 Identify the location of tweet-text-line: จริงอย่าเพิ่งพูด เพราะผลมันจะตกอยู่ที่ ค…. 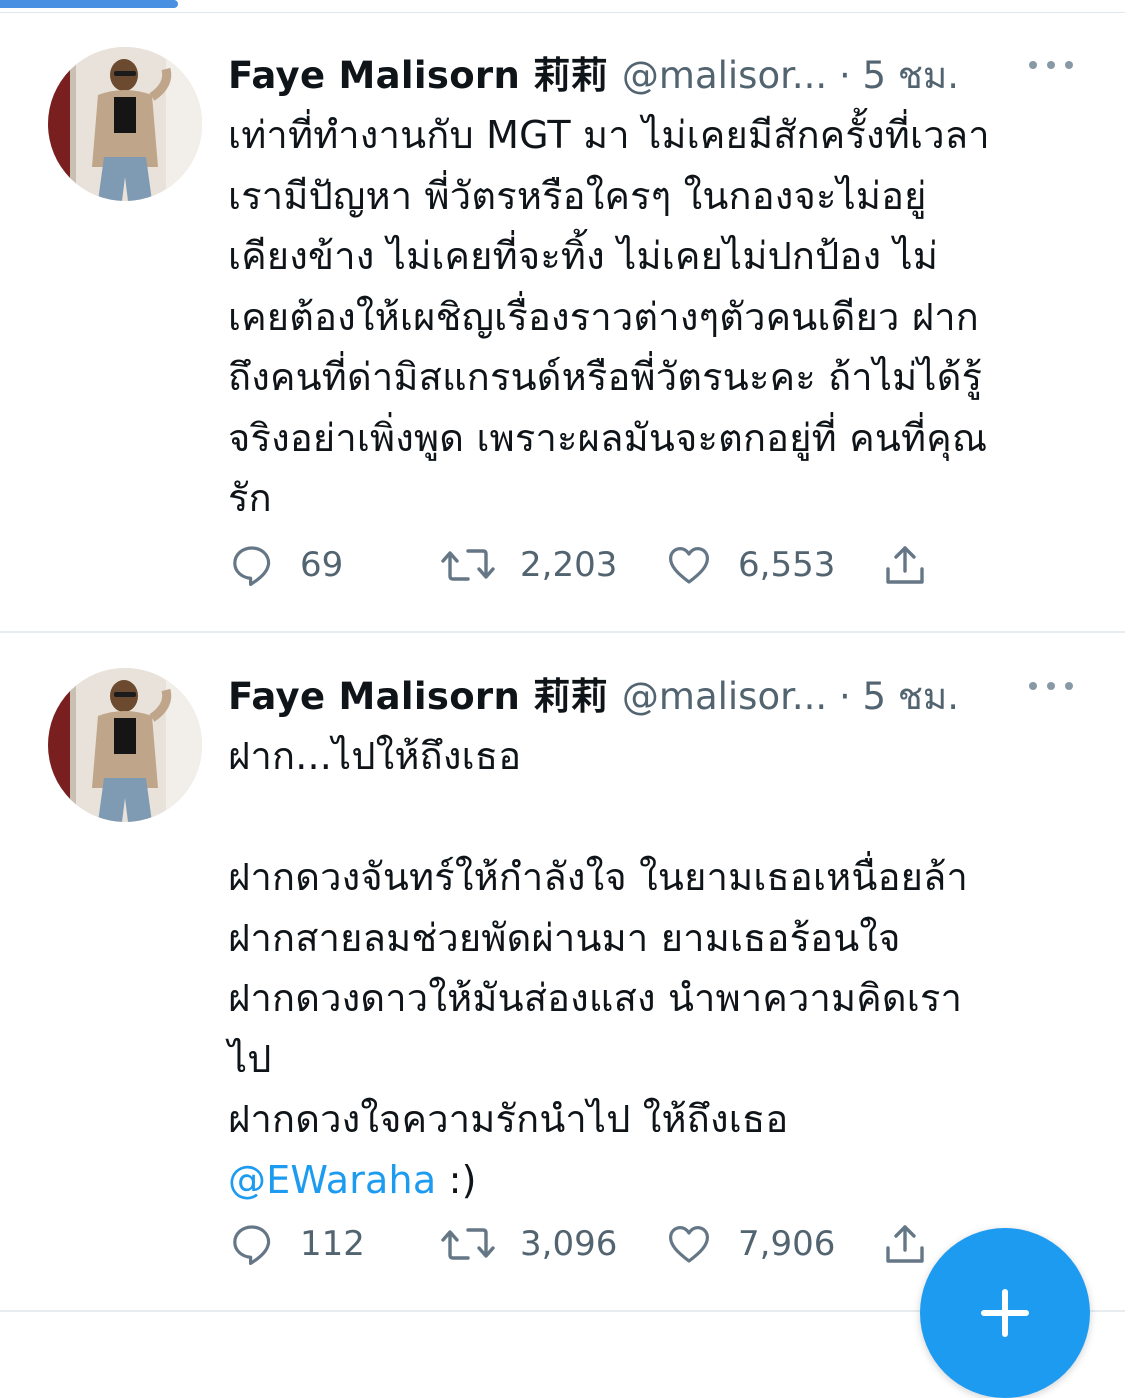
(608, 437).